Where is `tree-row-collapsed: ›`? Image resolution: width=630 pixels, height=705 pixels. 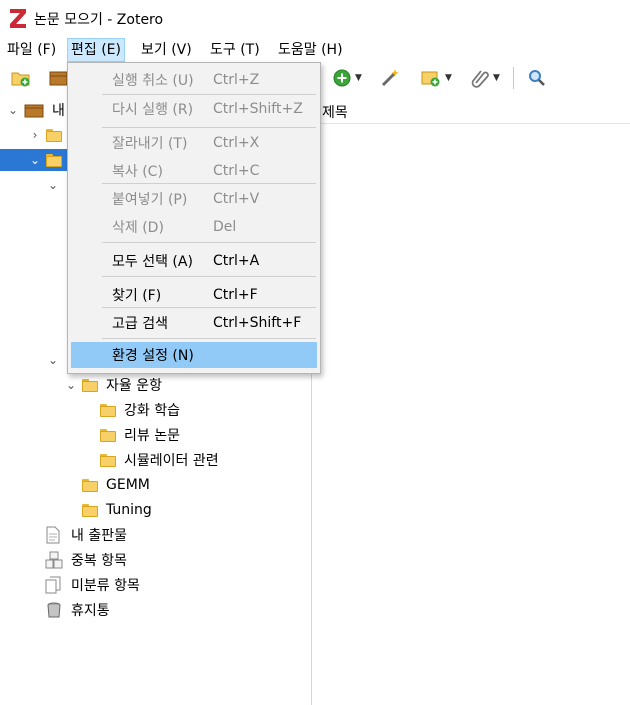
tree-row-collapsed: › is located at coordinates (49, 135).